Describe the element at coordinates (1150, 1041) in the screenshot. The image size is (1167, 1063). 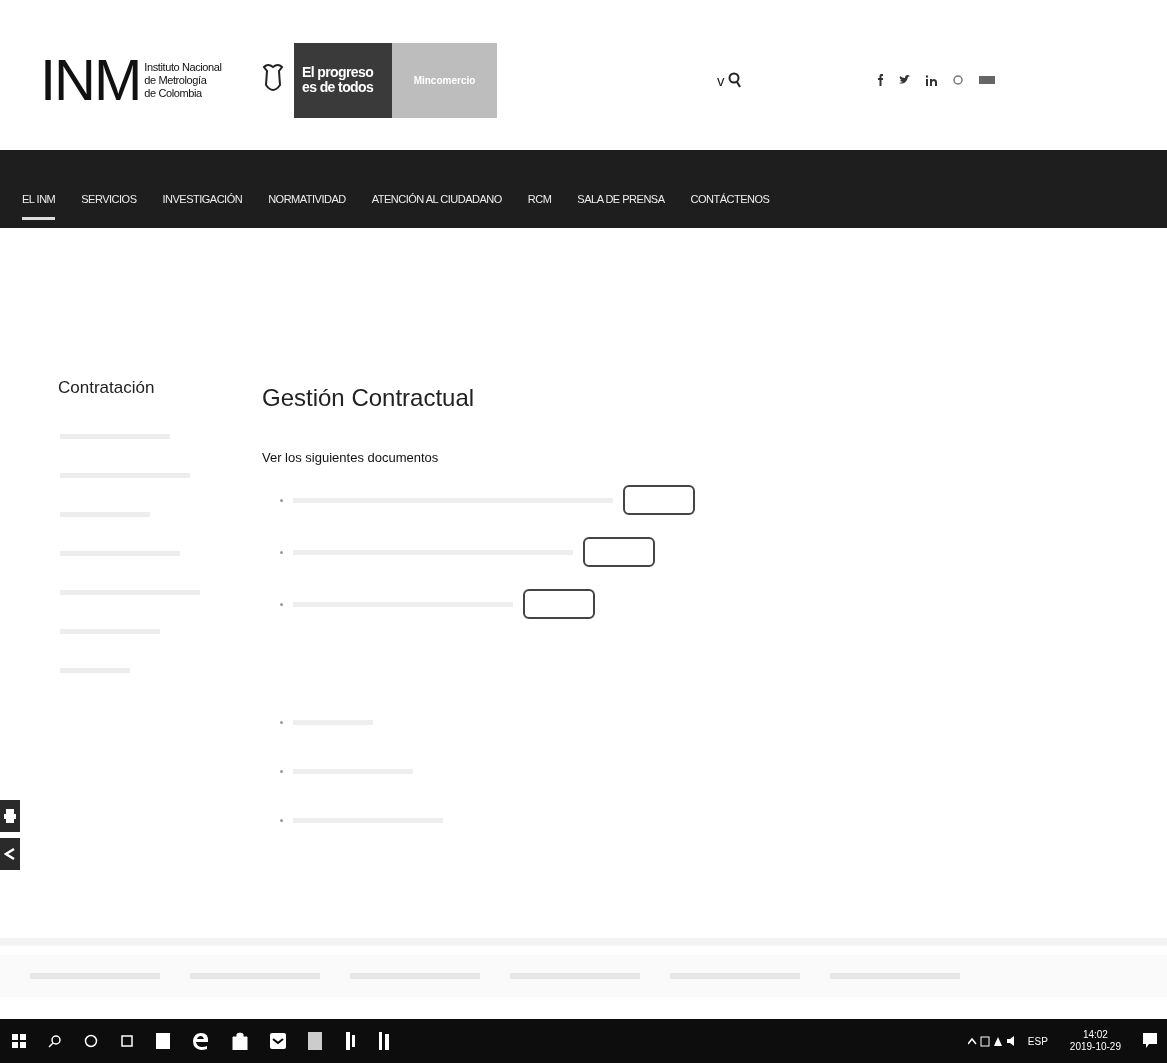
I see `notification-icon` at that location.